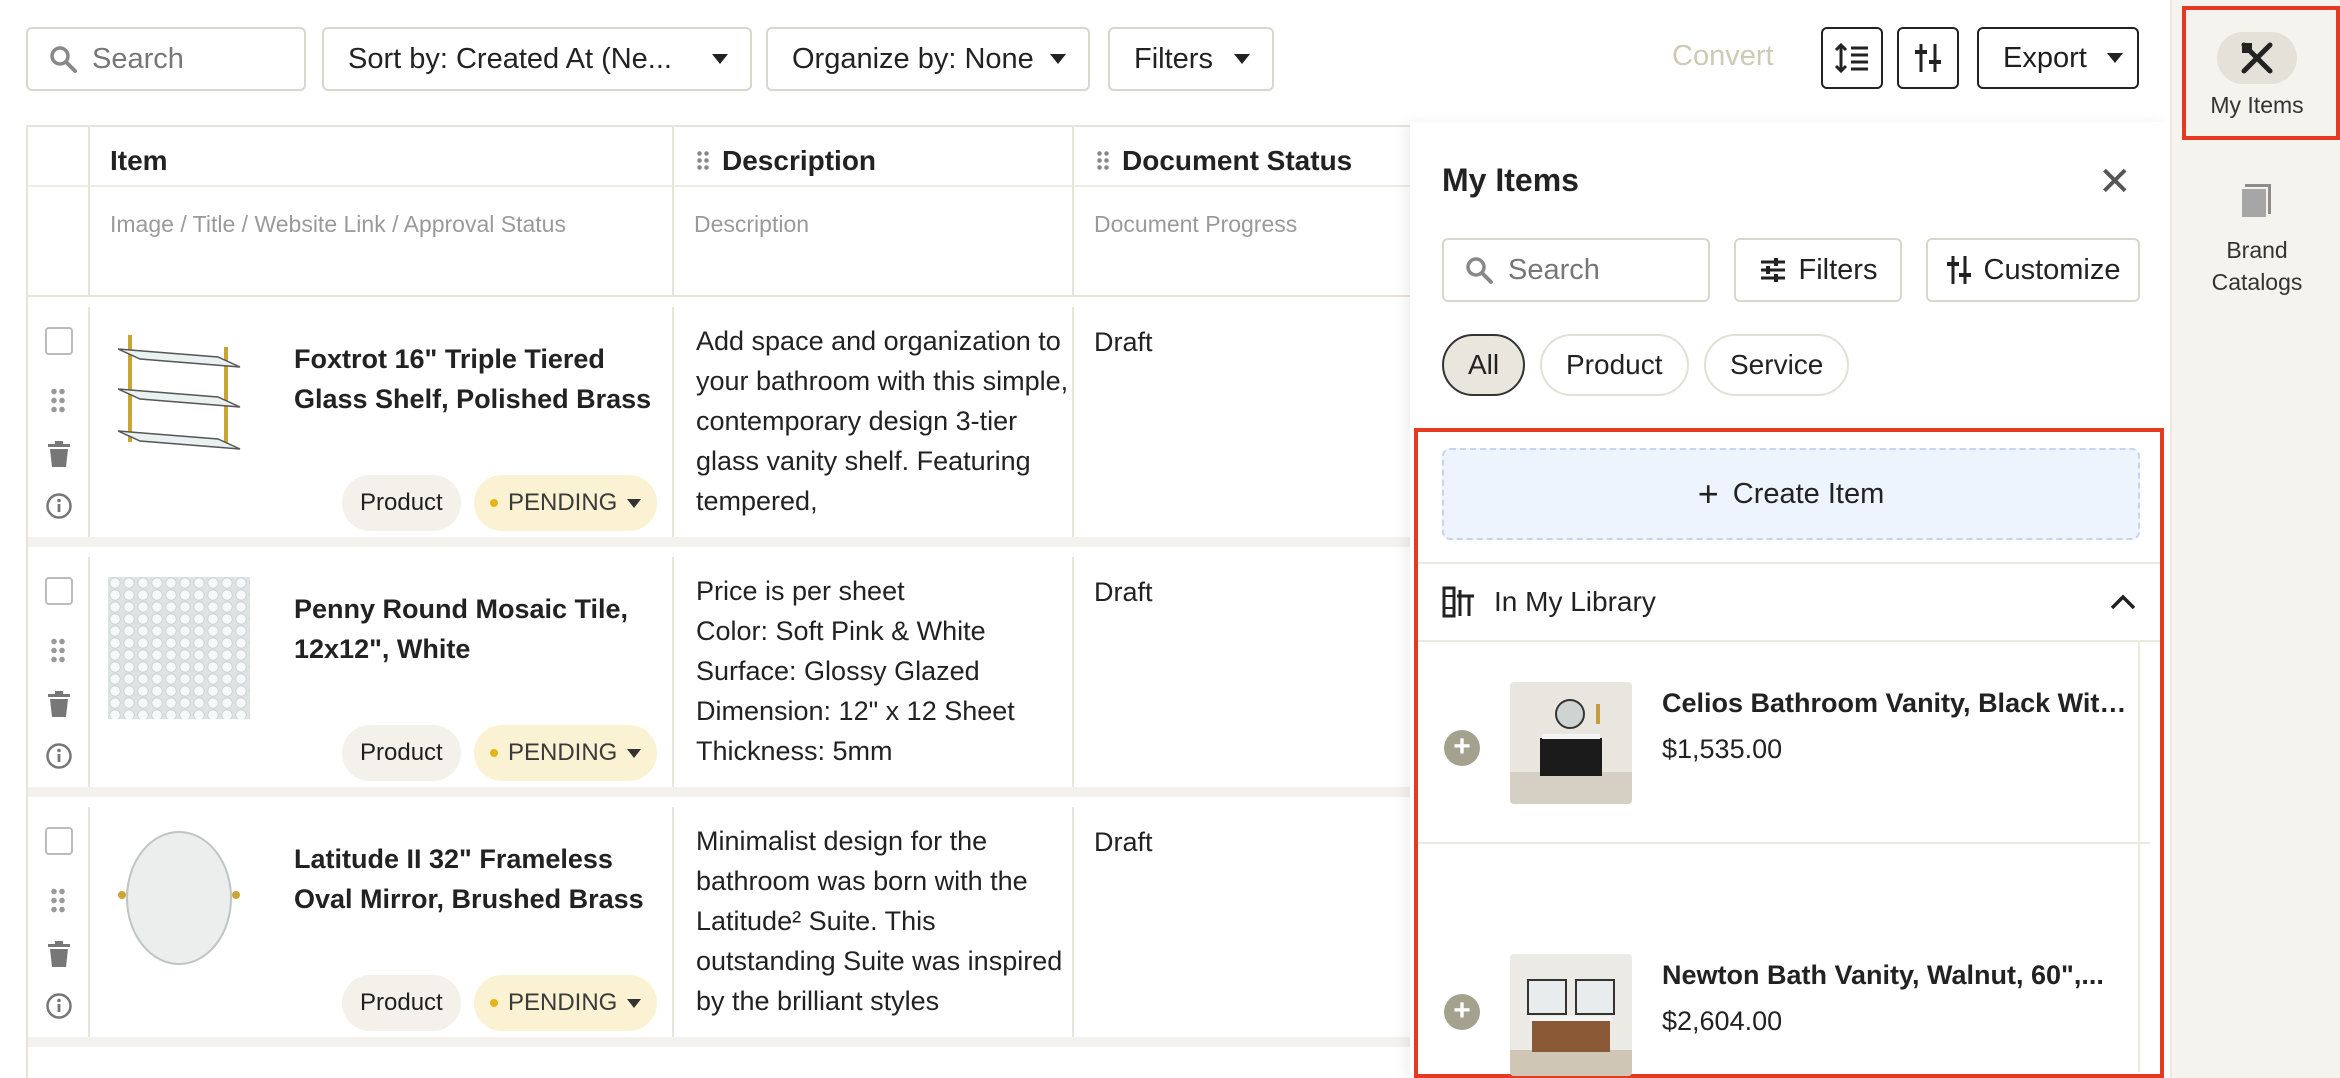 The image size is (2340, 1078). Describe the element at coordinates (2033, 270) in the screenshot. I see `panel-customize-button: Customize` at that location.